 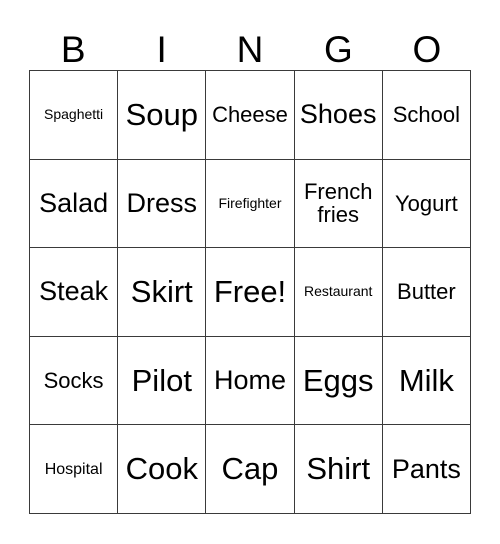 I want to click on bingo-cell: Skirt, so click(x=162, y=292).